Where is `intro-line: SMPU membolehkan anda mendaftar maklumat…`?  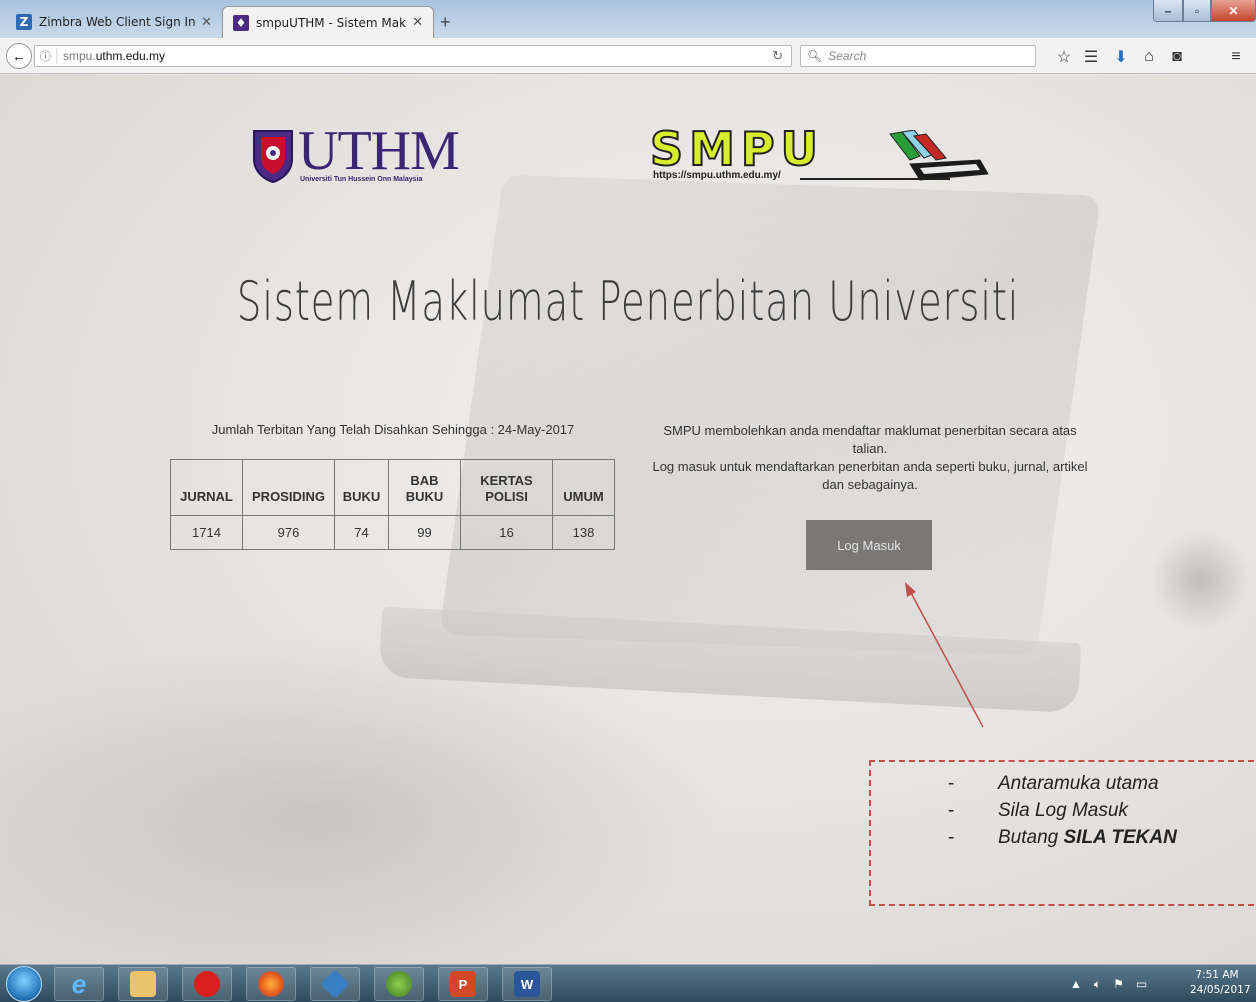
intro-line: SMPU membolehkan anda mendaftar maklumat… is located at coordinates (870, 439).